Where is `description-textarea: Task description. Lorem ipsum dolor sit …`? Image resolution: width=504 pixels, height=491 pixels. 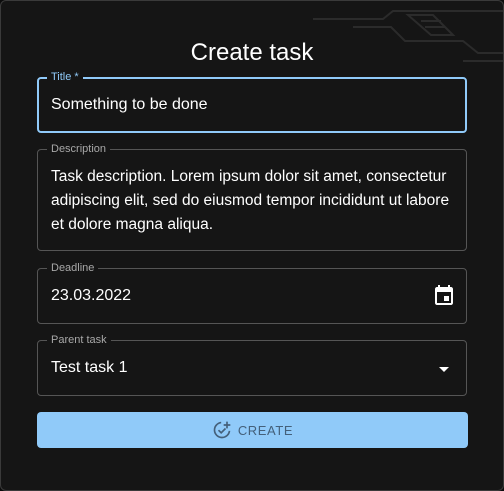
description-textarea: Task description. Lorem ipsum dolor sit … is located at coordinates (251, 201).